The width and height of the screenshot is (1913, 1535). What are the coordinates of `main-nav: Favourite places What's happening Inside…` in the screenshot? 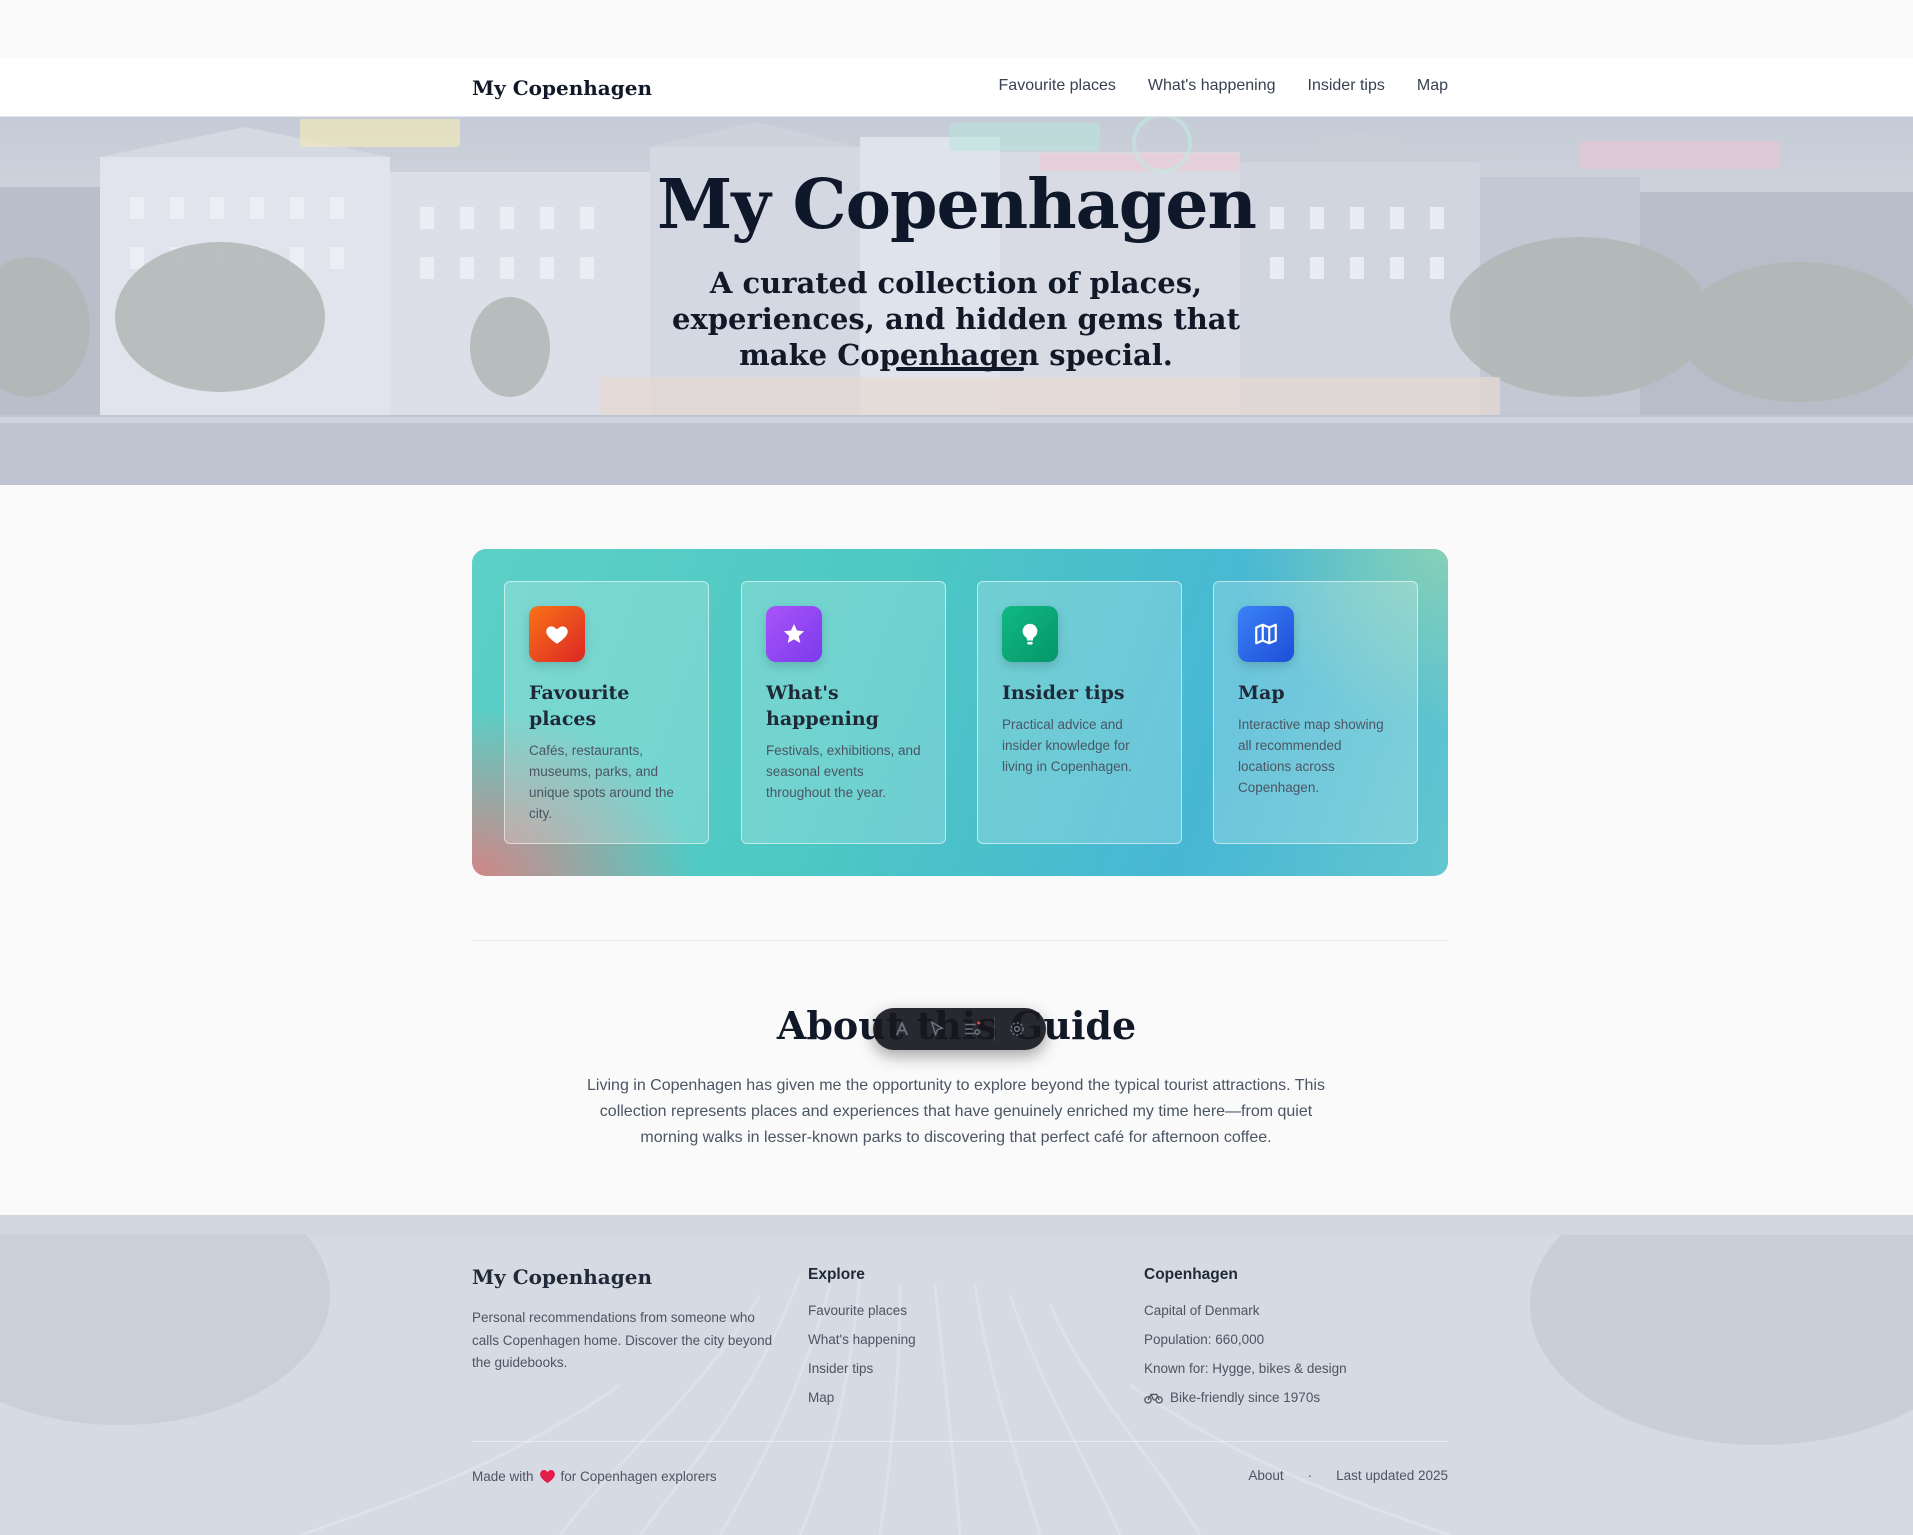 It's located at (1223, 86).